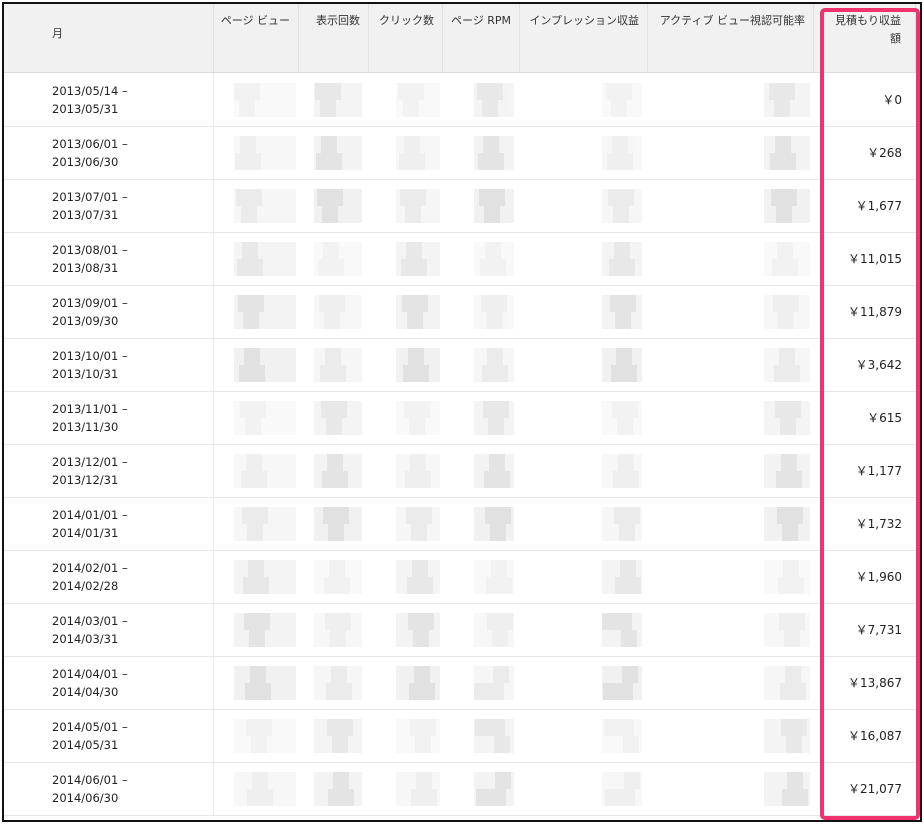 Image resolution: width=924 pixels, height=824 pixels. I want to click on month-end: 2014/02/28, so click(85, 586).